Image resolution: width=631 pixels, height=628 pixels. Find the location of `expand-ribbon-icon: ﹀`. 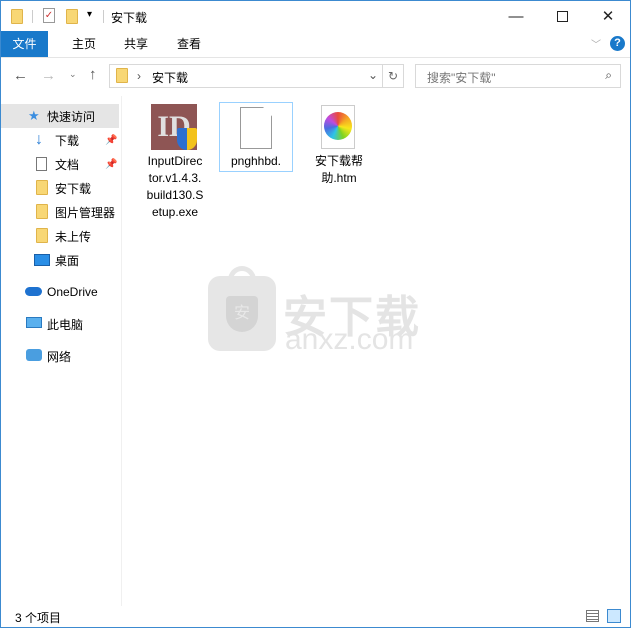

expand-ribbon-icon: ﹀ is located at coordinates (596, 43).